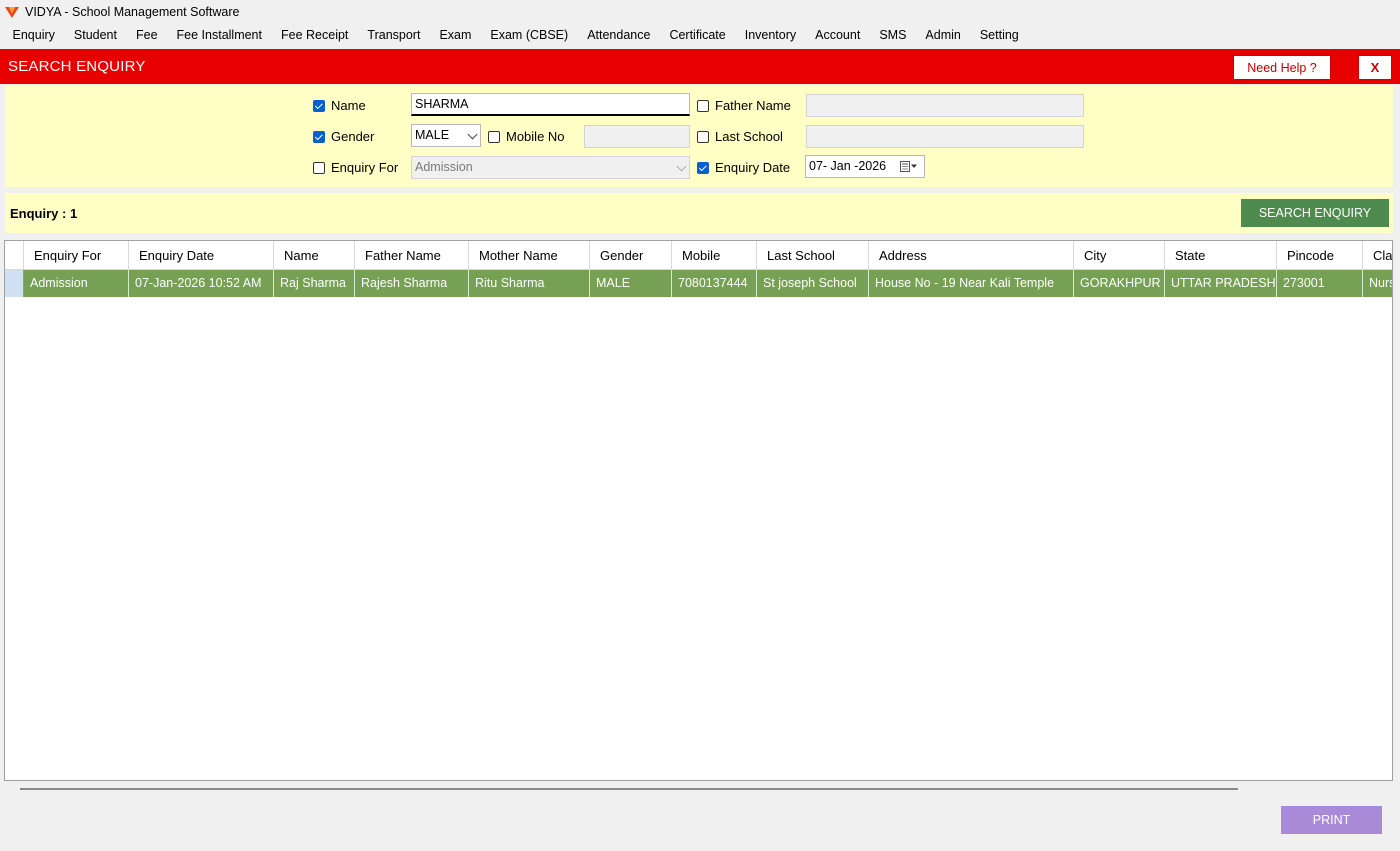  What do you see at coordinates (76, 255) in the screenshot?
I see `column-header: Enquiry For` at bounding box center [76, 255].